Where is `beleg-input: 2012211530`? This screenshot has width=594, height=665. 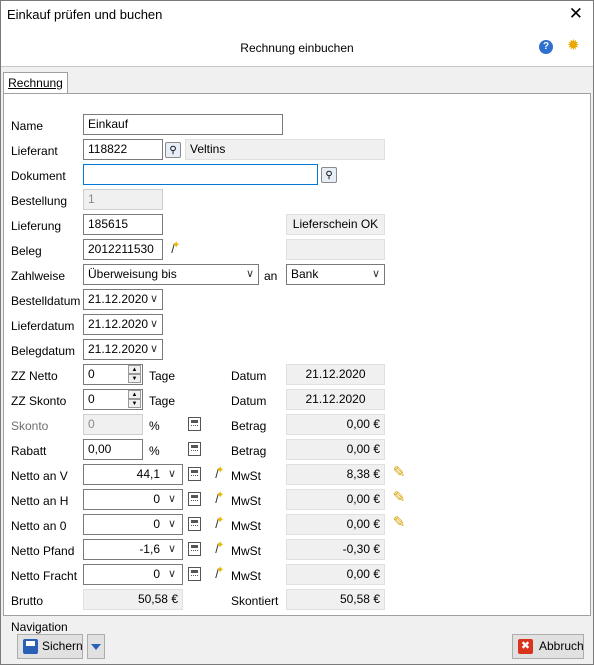
beleg-input: 2012211530 is located at coordinates (123, 249).